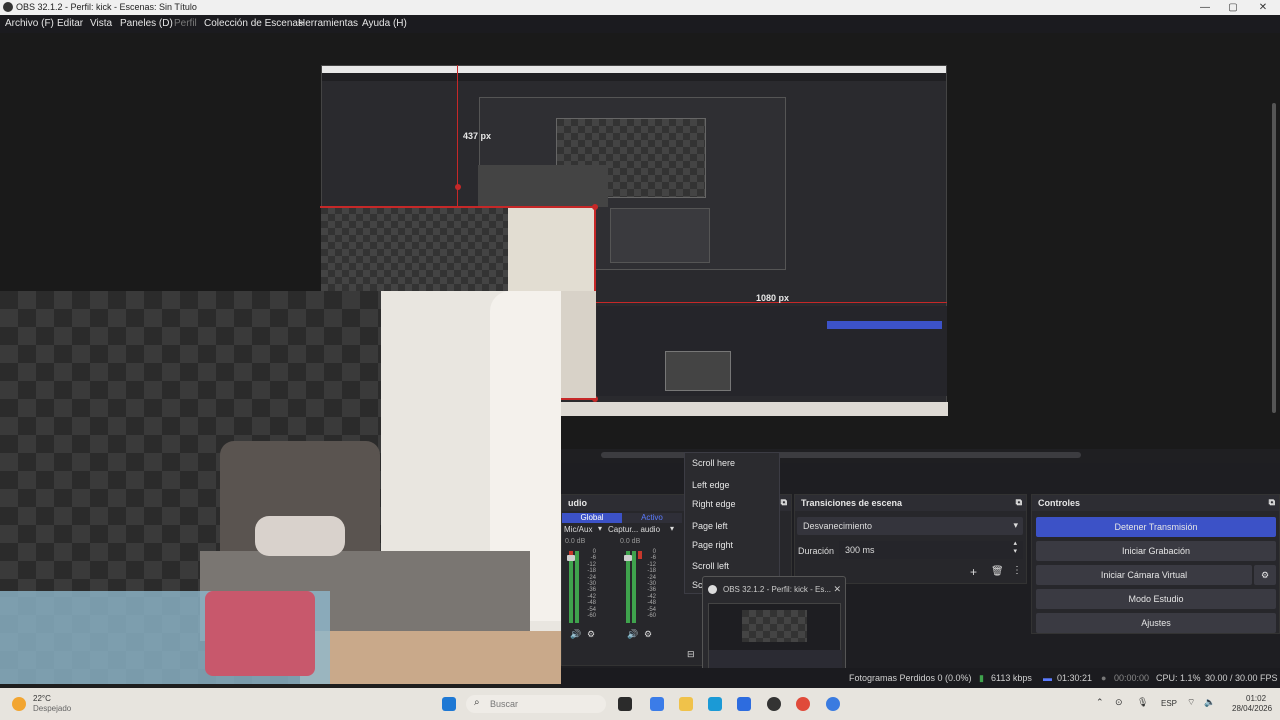 Image resolution: width=1280 pixels, height=720 pixels. I want to click on menu-herramientas: Herramientas, so click(328, 23).